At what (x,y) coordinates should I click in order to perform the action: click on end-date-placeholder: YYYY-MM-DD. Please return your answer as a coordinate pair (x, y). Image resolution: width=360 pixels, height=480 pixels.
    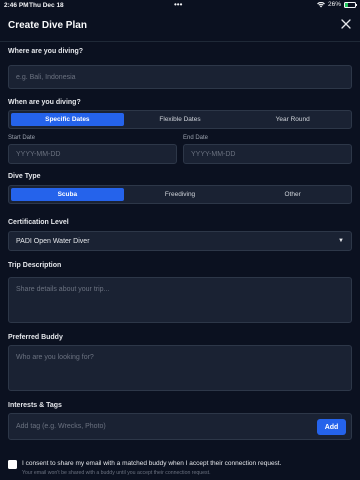
    Looking at the image, I should click on (213, 154).